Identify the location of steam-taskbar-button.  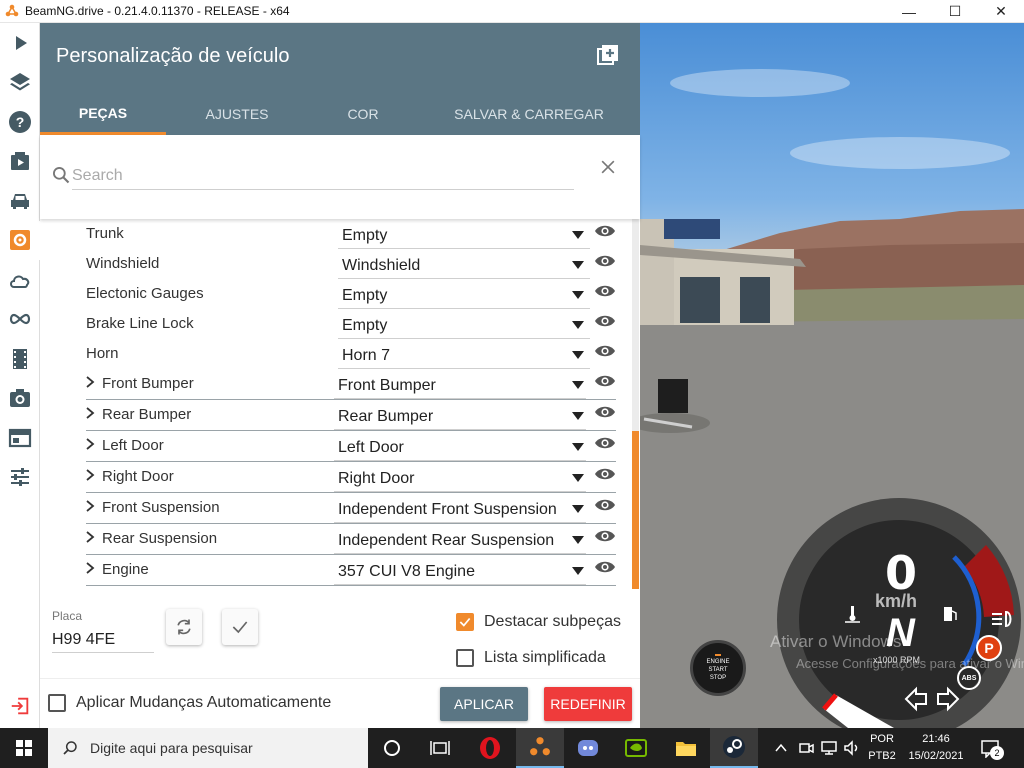
(734, 748).